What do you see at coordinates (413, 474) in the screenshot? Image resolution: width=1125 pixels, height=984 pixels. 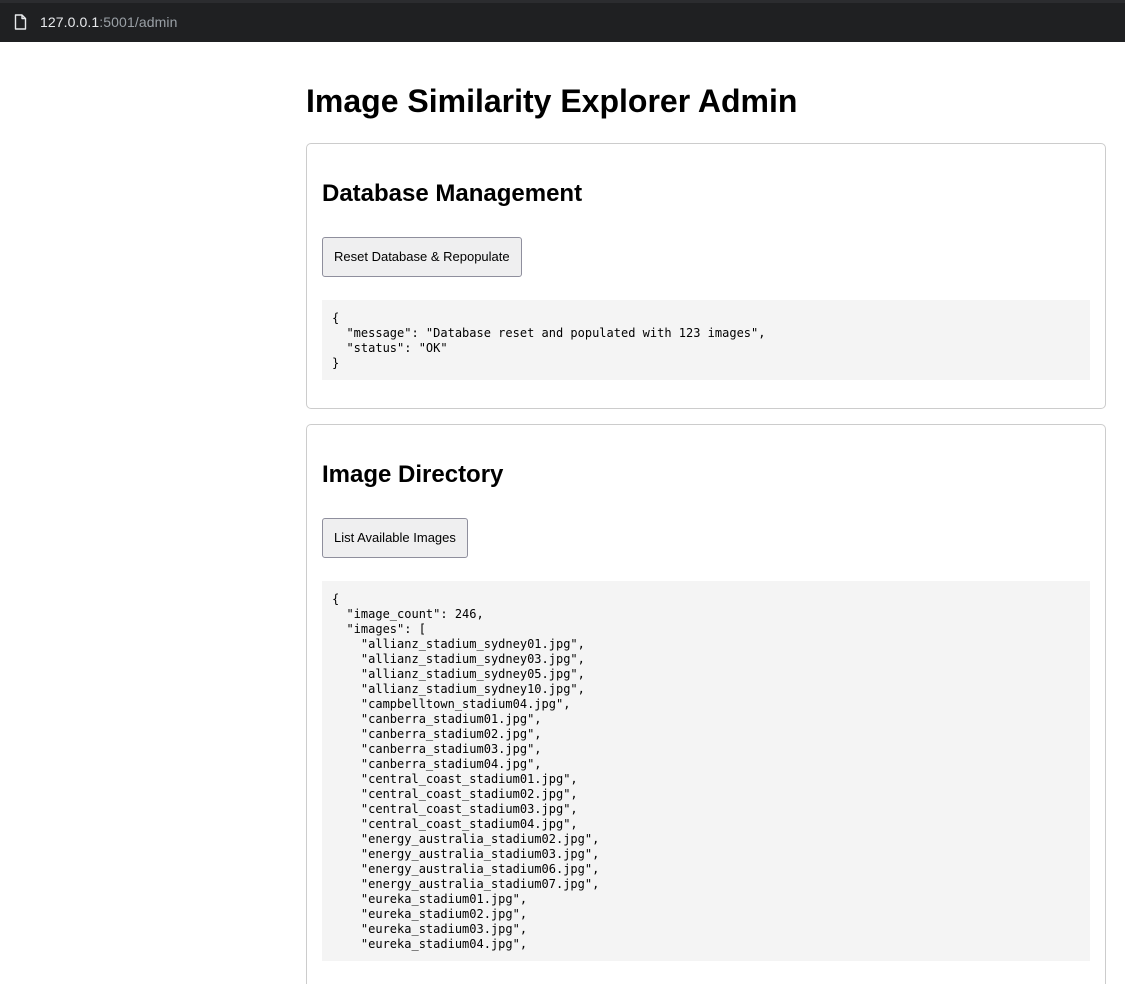 I see `image-directory-heading: Image Directory` at bounding box center [413, 474].